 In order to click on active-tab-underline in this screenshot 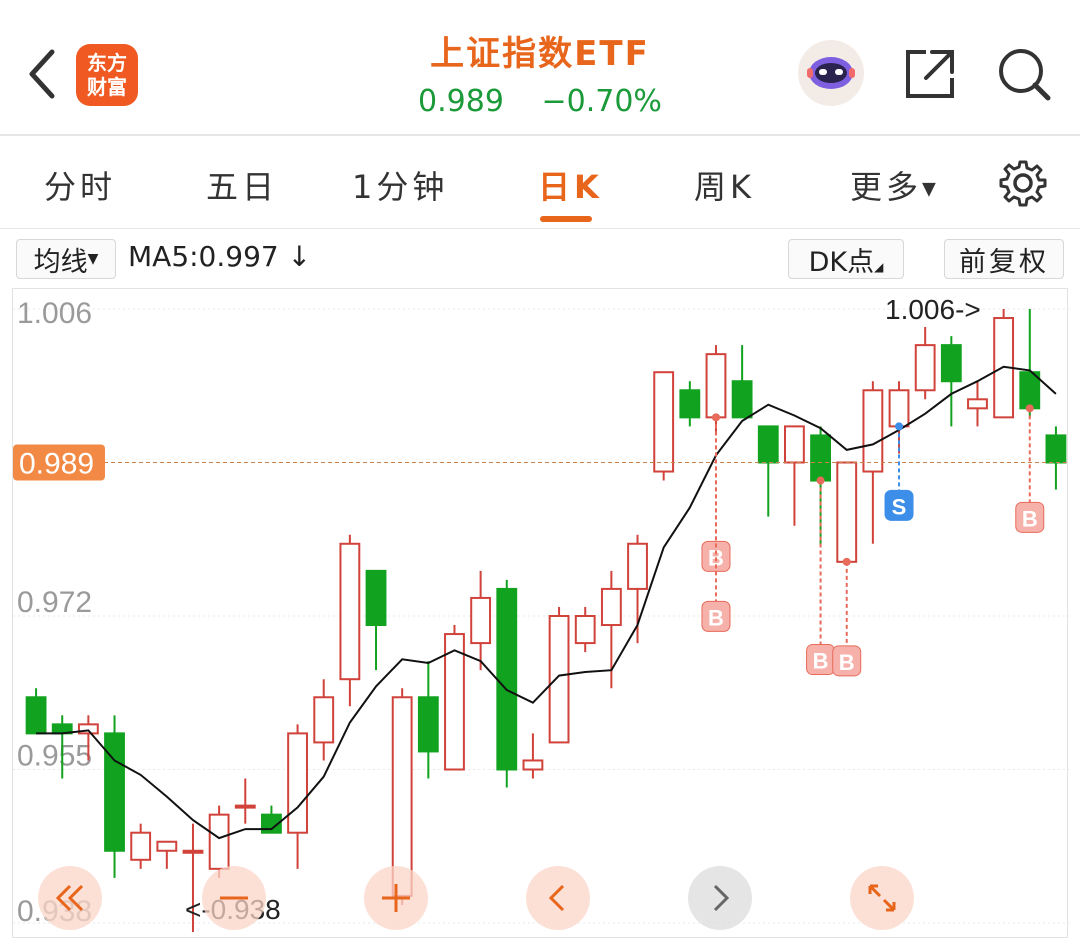, I will do `click(566, 219)`.